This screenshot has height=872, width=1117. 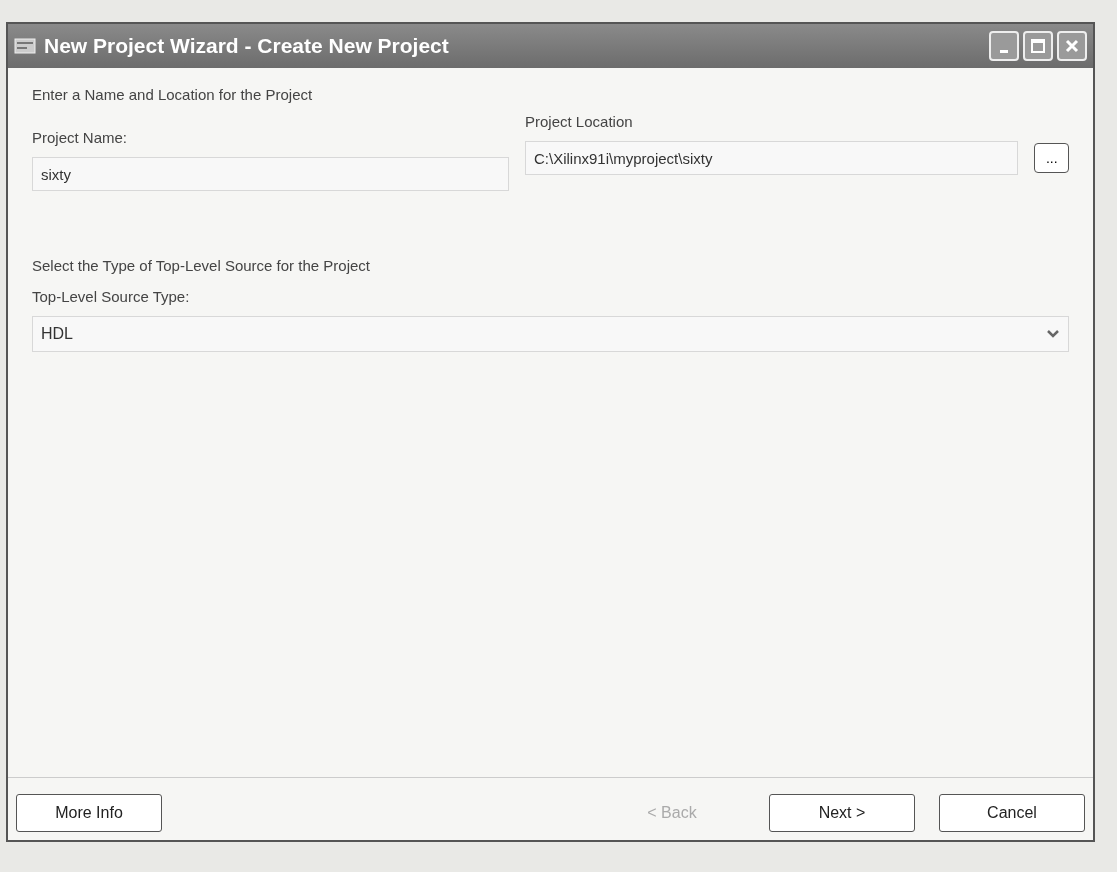 I want to click on wizard-button: Cancel, so click(x=1012, y=813).